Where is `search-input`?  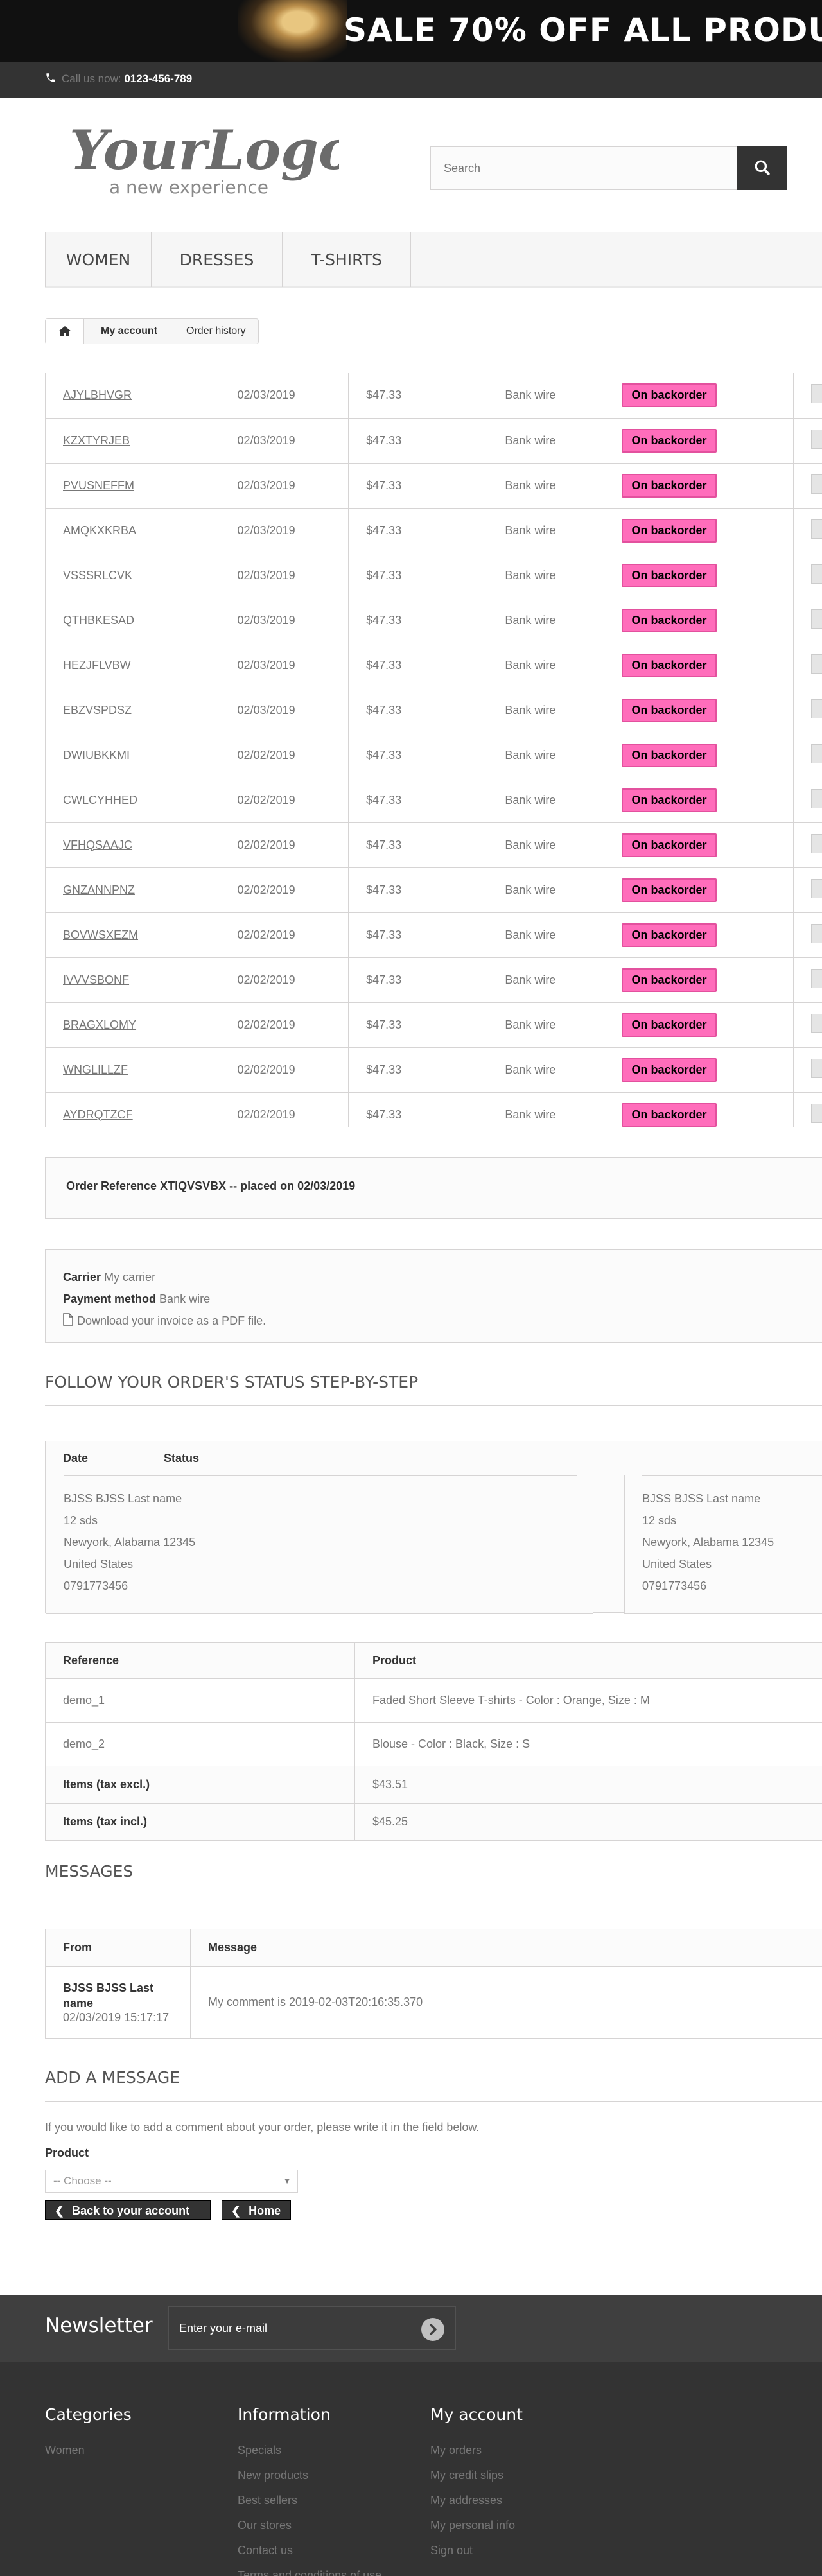 search-input is located at coordinates (585, 168).